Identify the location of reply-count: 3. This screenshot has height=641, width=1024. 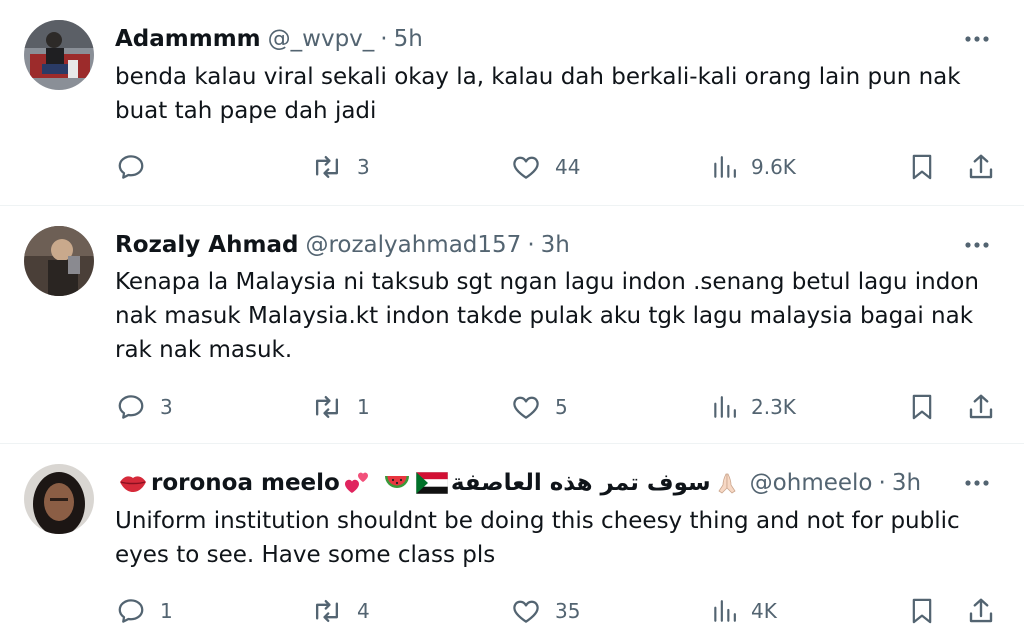
(166, 407).